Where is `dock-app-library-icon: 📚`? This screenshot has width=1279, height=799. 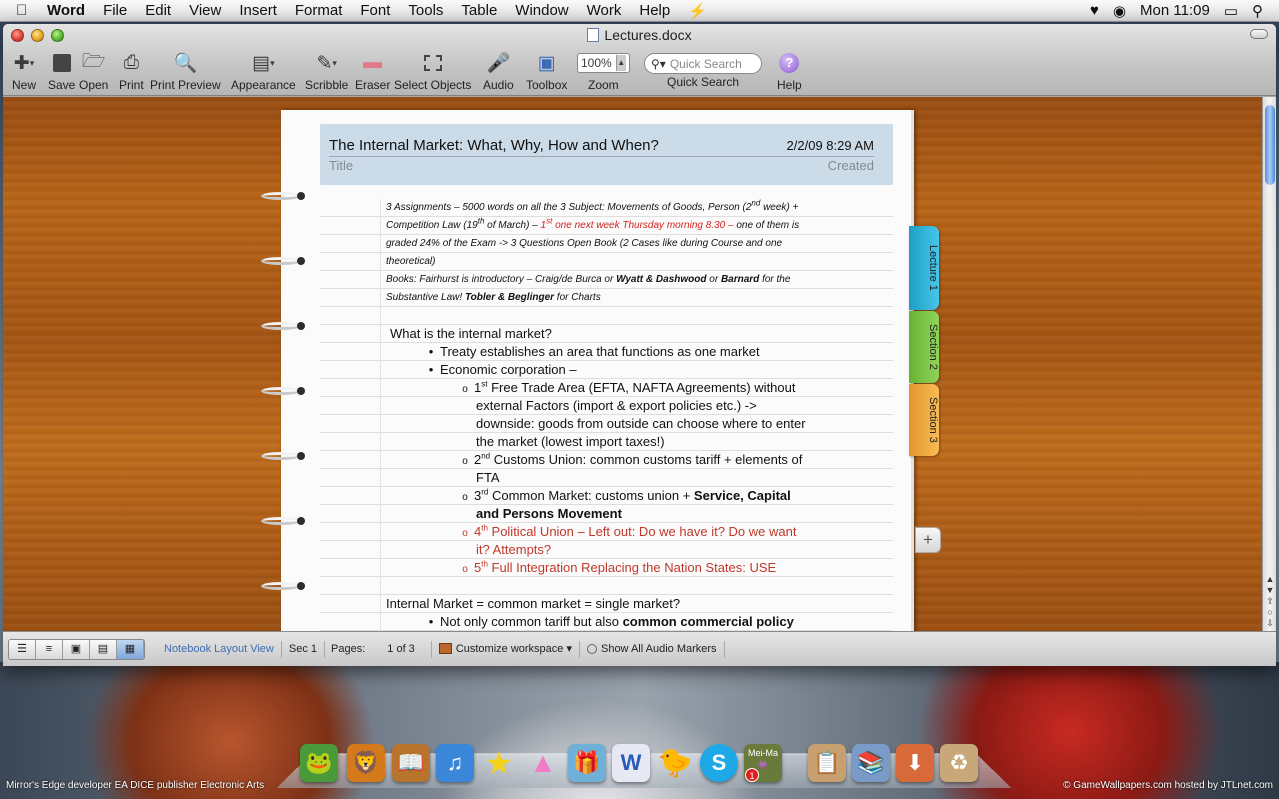 dock-app-library-icon: 📚 is located at coordinates (871, 763).